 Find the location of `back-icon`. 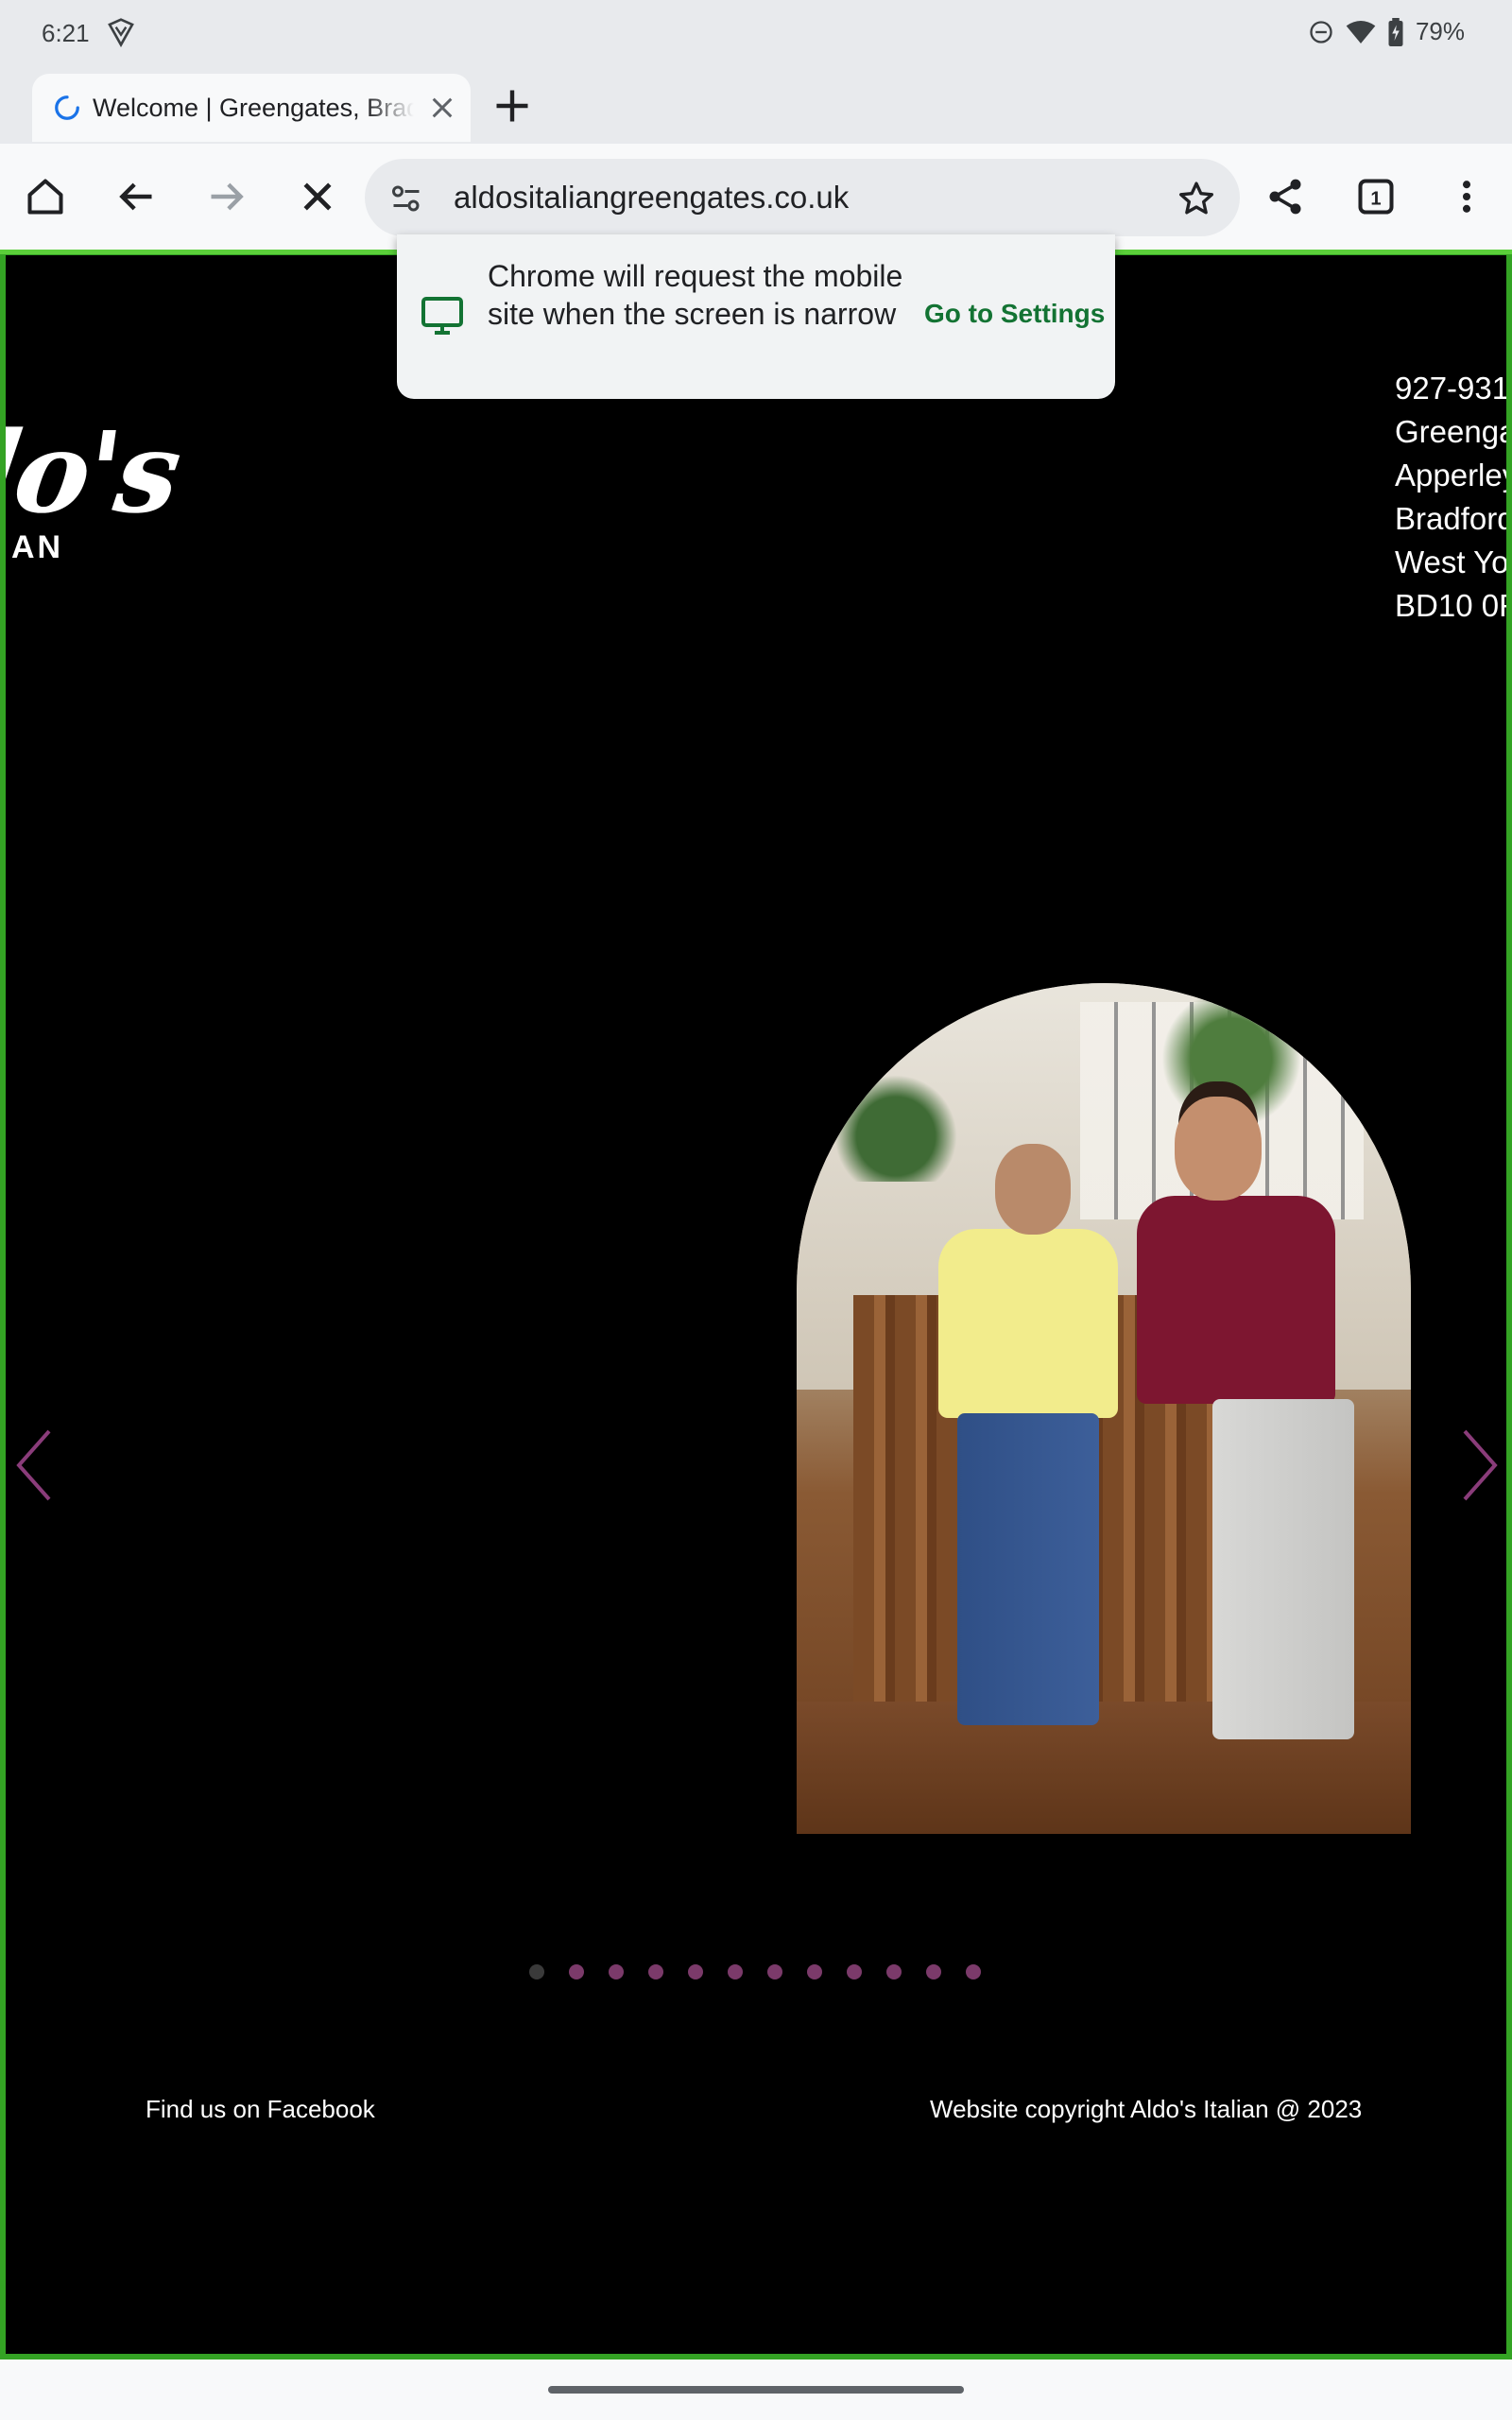

back-icon is located at coordinates (136, 196).